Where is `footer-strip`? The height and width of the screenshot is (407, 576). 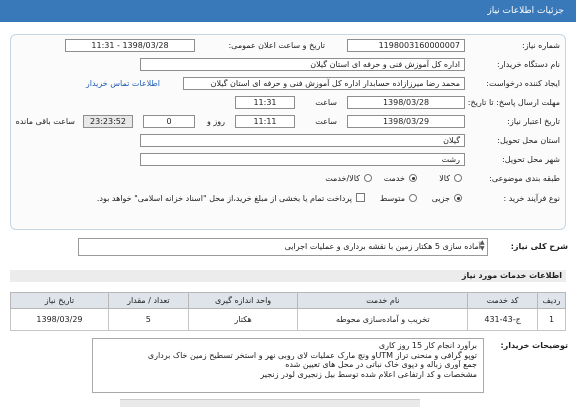
footer-strip is located at coordinates (270, 403).